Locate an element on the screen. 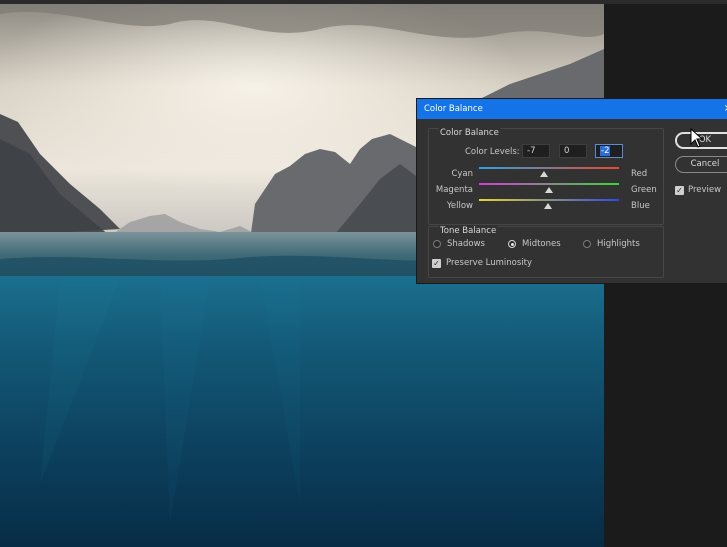 Image resolution: width=727 pixels, height=547 pixels. shadows-label: Shadows is located at coordinates (466, 244).